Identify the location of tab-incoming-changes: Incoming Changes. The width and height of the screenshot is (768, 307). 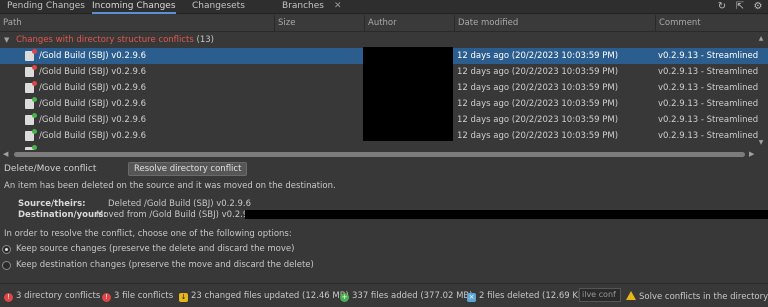
(134, 7).